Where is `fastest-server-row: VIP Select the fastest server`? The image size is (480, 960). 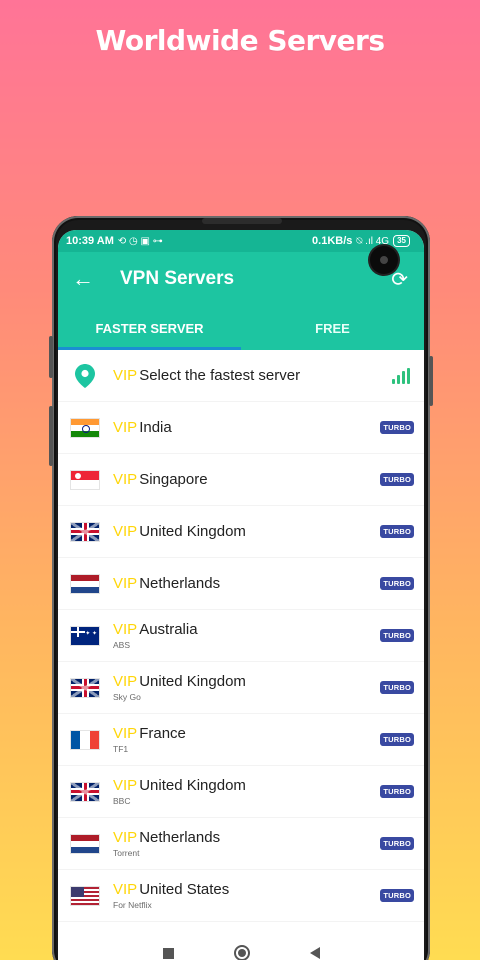 fastest-server-row: VIP Select the fastest server is located at coordinates (241, 376).